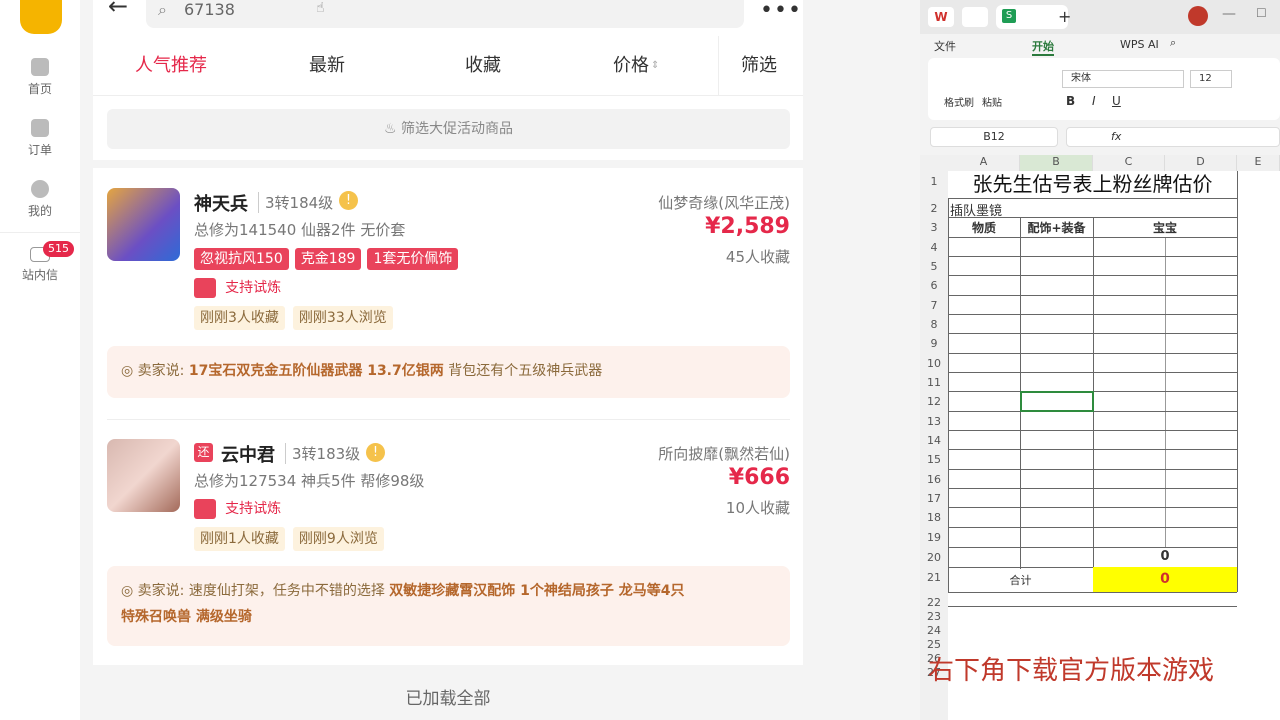 Image resolution: width=1280 pixels, height=720 pixels. I want to click on sheet-title: 张先生估号表上粉丝牌估价, so click(1092, 184).